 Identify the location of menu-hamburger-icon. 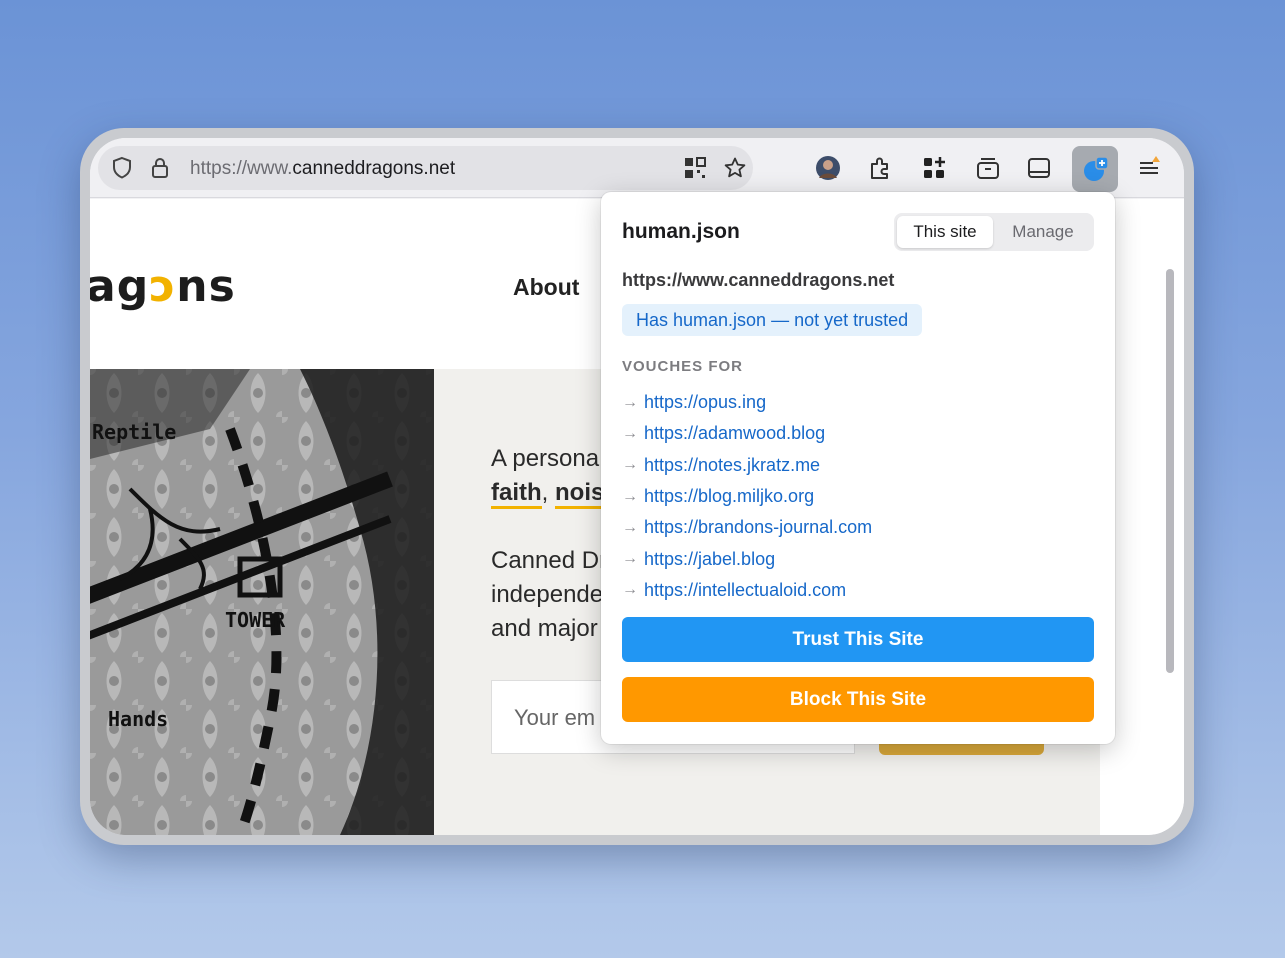
(1149, 168).